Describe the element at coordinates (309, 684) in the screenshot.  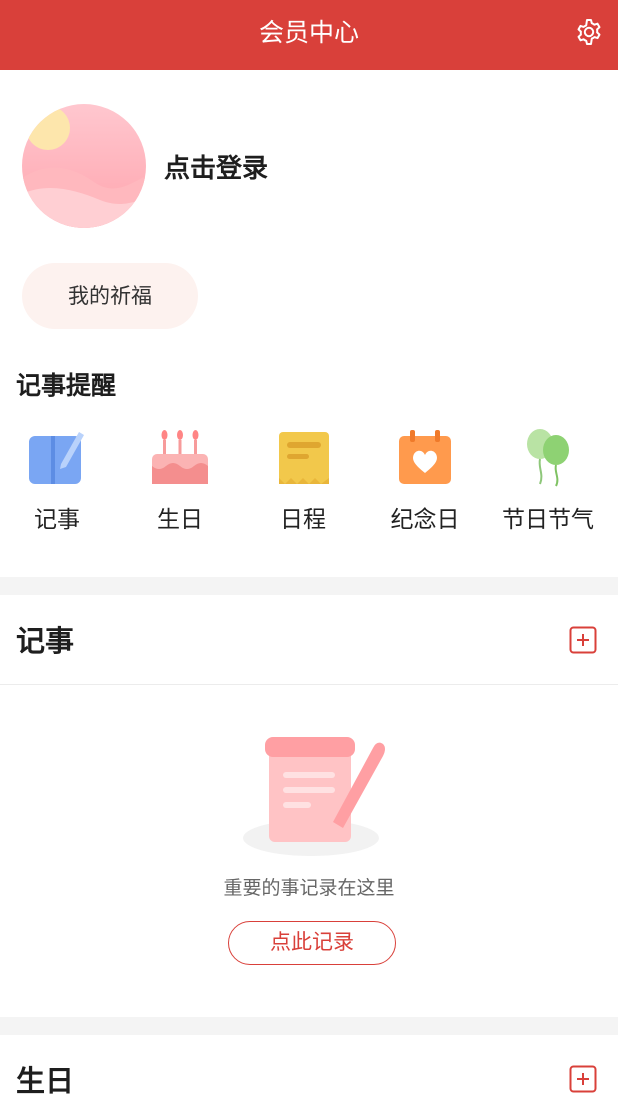
I see `notes-header-divider` at that location.